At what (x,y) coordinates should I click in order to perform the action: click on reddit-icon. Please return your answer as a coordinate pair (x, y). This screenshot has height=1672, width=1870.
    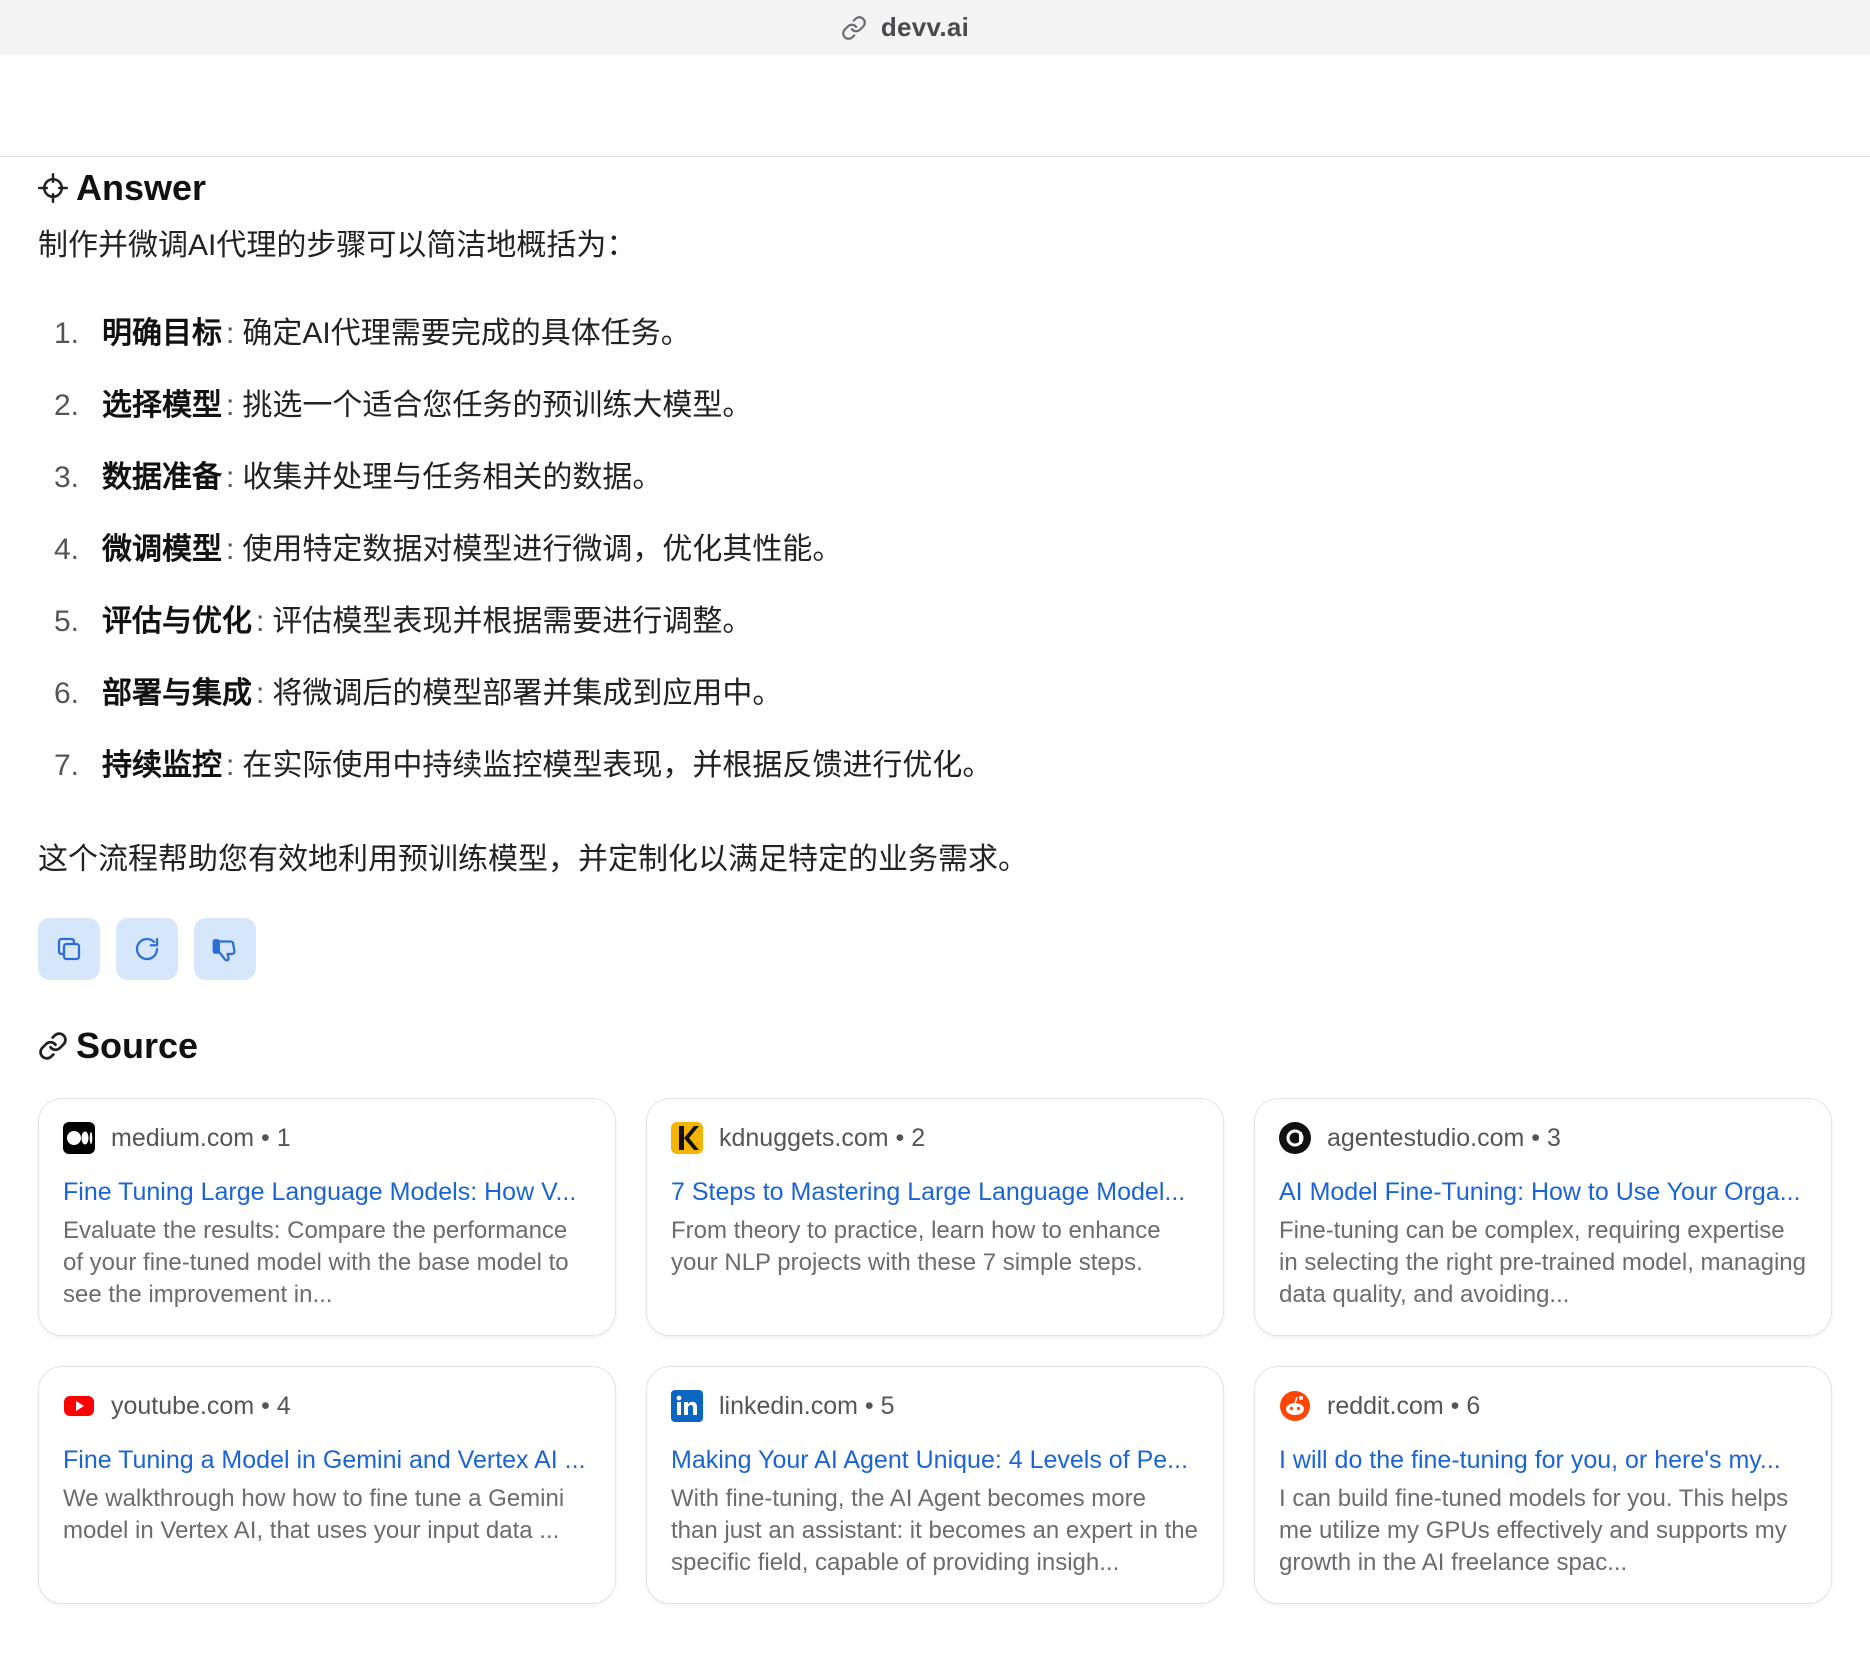
    Looking at the image, I should click on (1295, 1406).